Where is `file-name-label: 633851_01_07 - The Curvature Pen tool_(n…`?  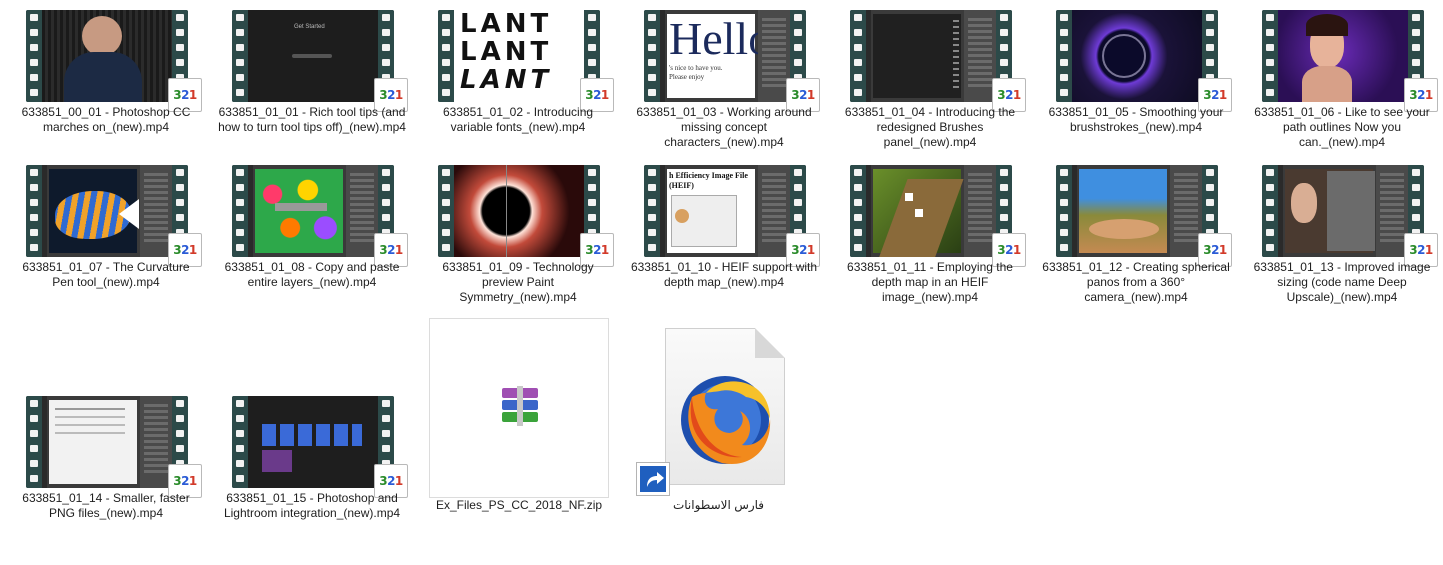
file-name-label: 633851_01_07 - The Curvature Pen tool_(n… is located at coordinates (106, 274).